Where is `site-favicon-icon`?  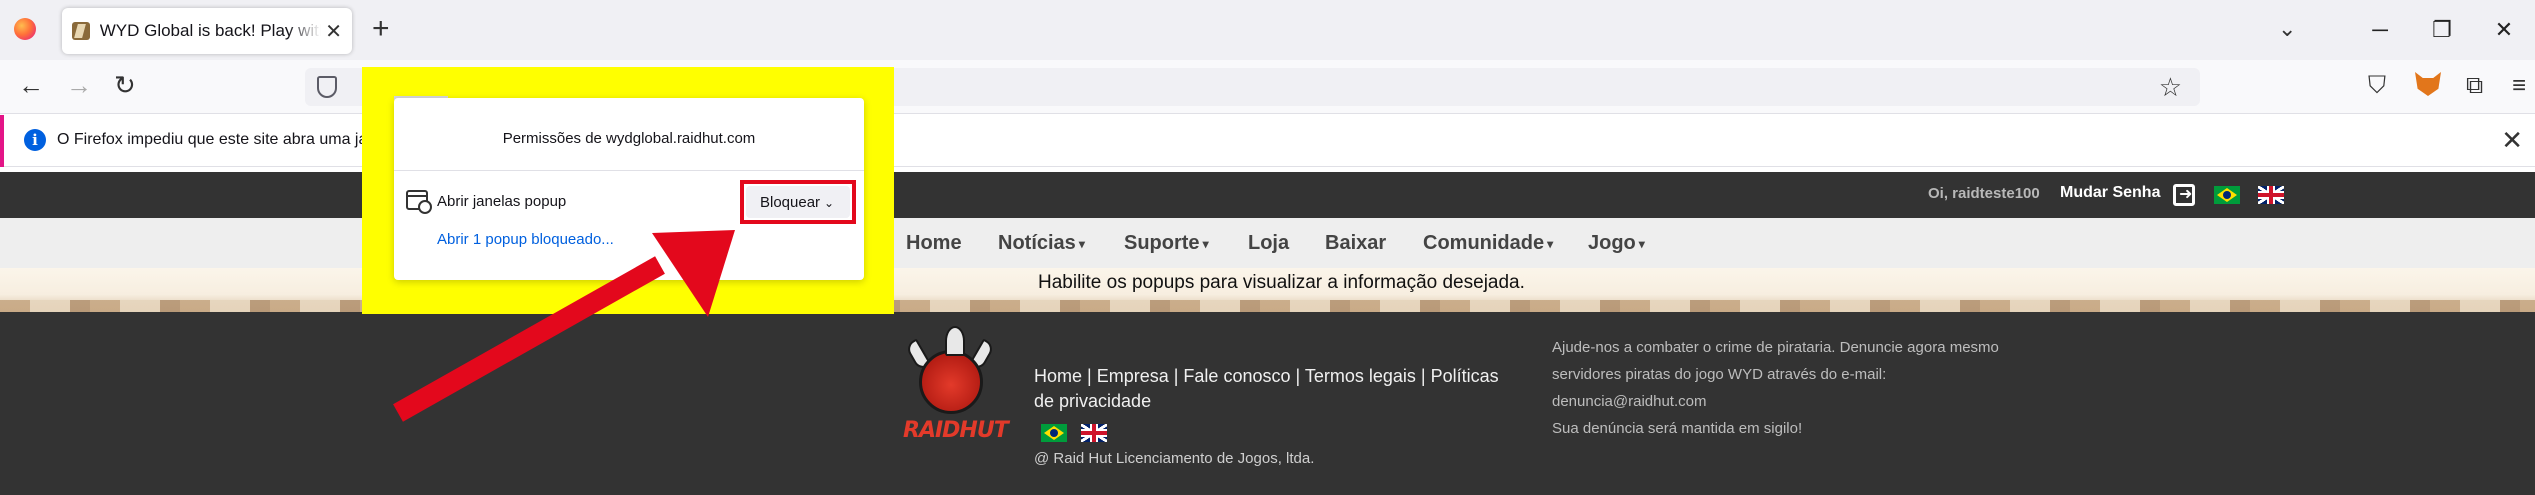 site-favicon-icon is located at coordinates (81, 31).